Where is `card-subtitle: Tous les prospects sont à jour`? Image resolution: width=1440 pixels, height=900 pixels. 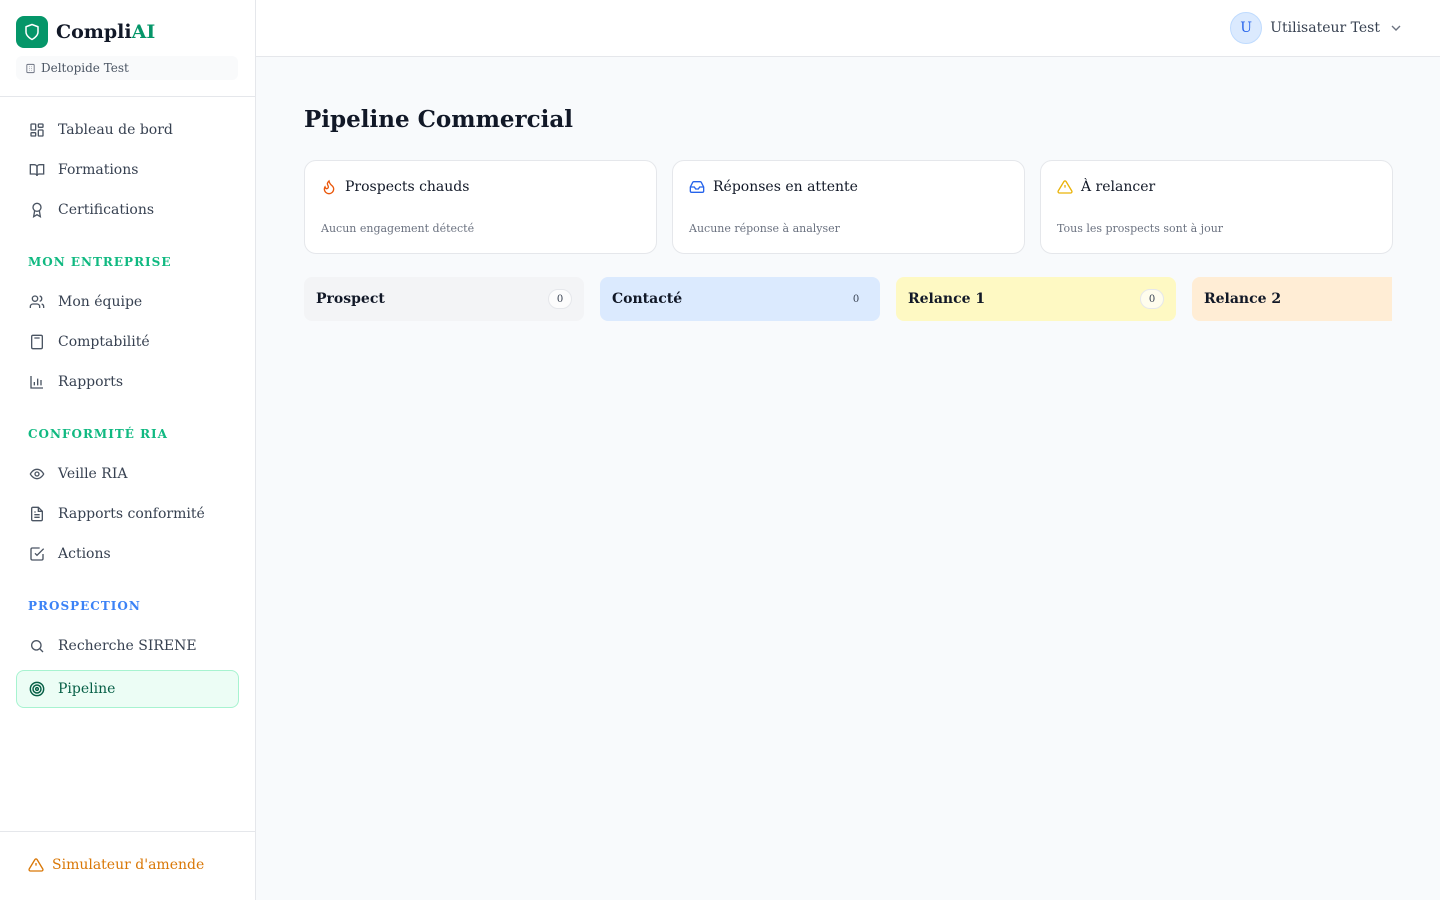 card-subtitle: Tous les prospects sont à jour is located at coordinates (1140, 228).